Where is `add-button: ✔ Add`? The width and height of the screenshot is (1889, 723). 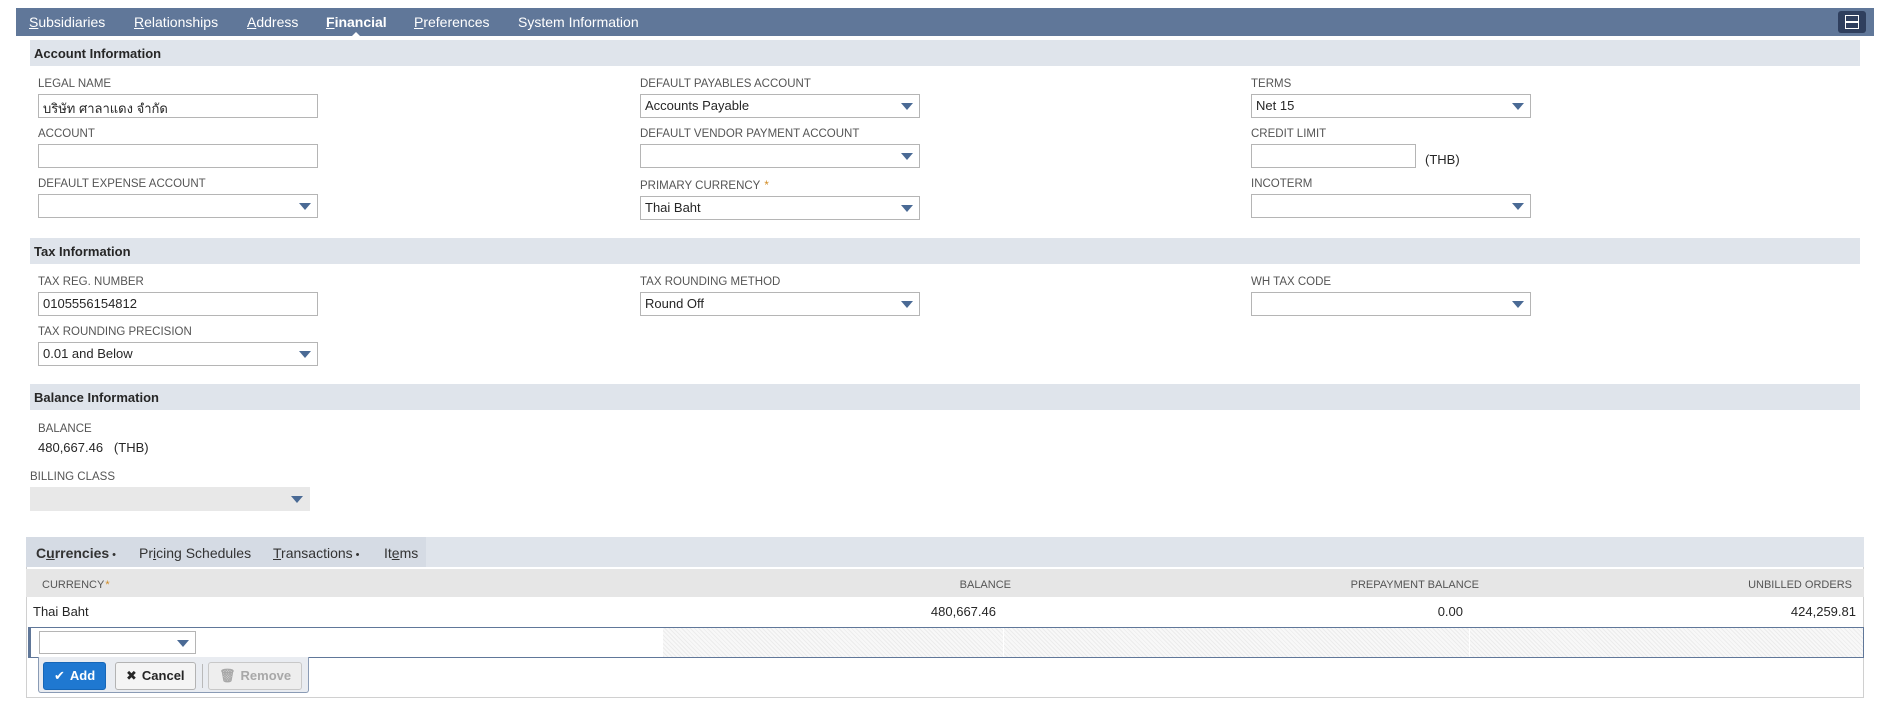 add-button: ✔ Add is located at coordinates (75, 676).